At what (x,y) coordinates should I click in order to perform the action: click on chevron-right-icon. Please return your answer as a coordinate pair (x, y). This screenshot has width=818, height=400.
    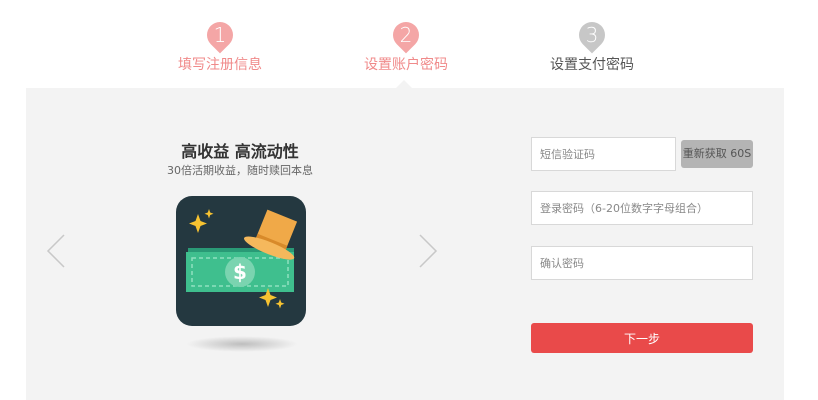
    Looking at the image, I should click on (428, 251).